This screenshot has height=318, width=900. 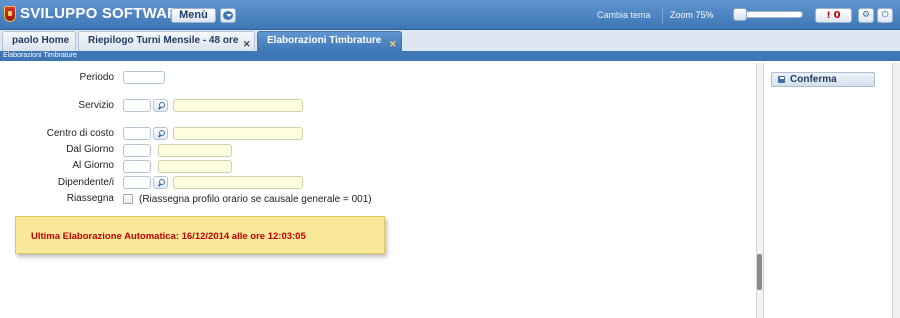 What do you see at coordinates (740, 14) in the screenshot?
I see `zoom-slider-thumb` at bounding box center [740, 14].